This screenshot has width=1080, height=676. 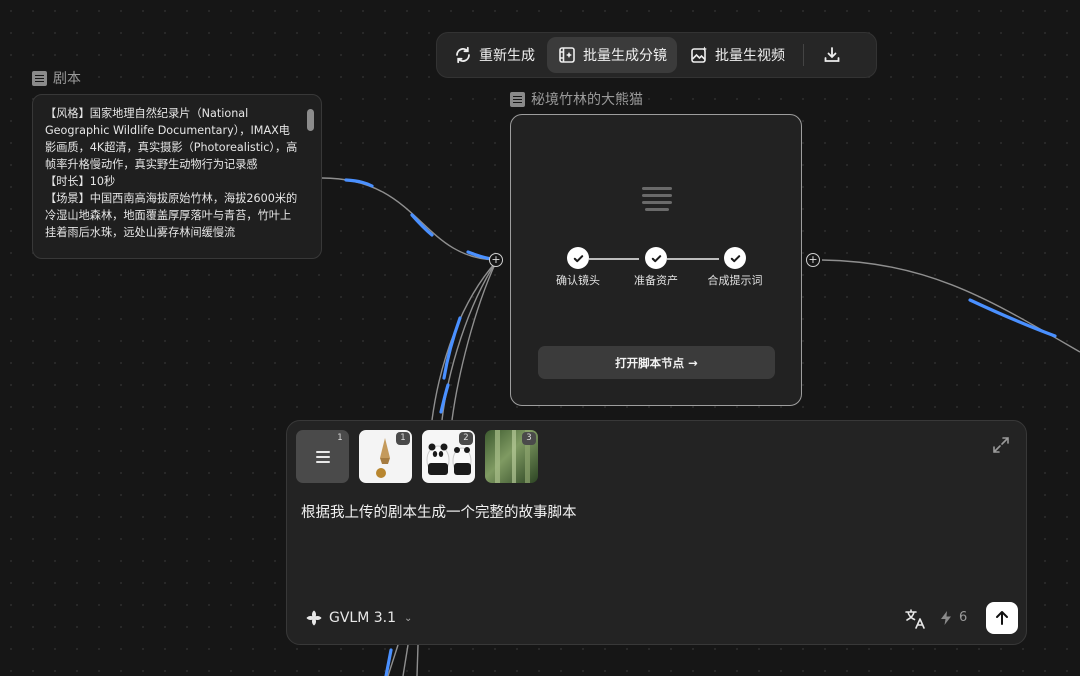 What do you see at coordinates (915, 619) in the screenshot?
I see `translate-icon` at bounding box center [915, 619].